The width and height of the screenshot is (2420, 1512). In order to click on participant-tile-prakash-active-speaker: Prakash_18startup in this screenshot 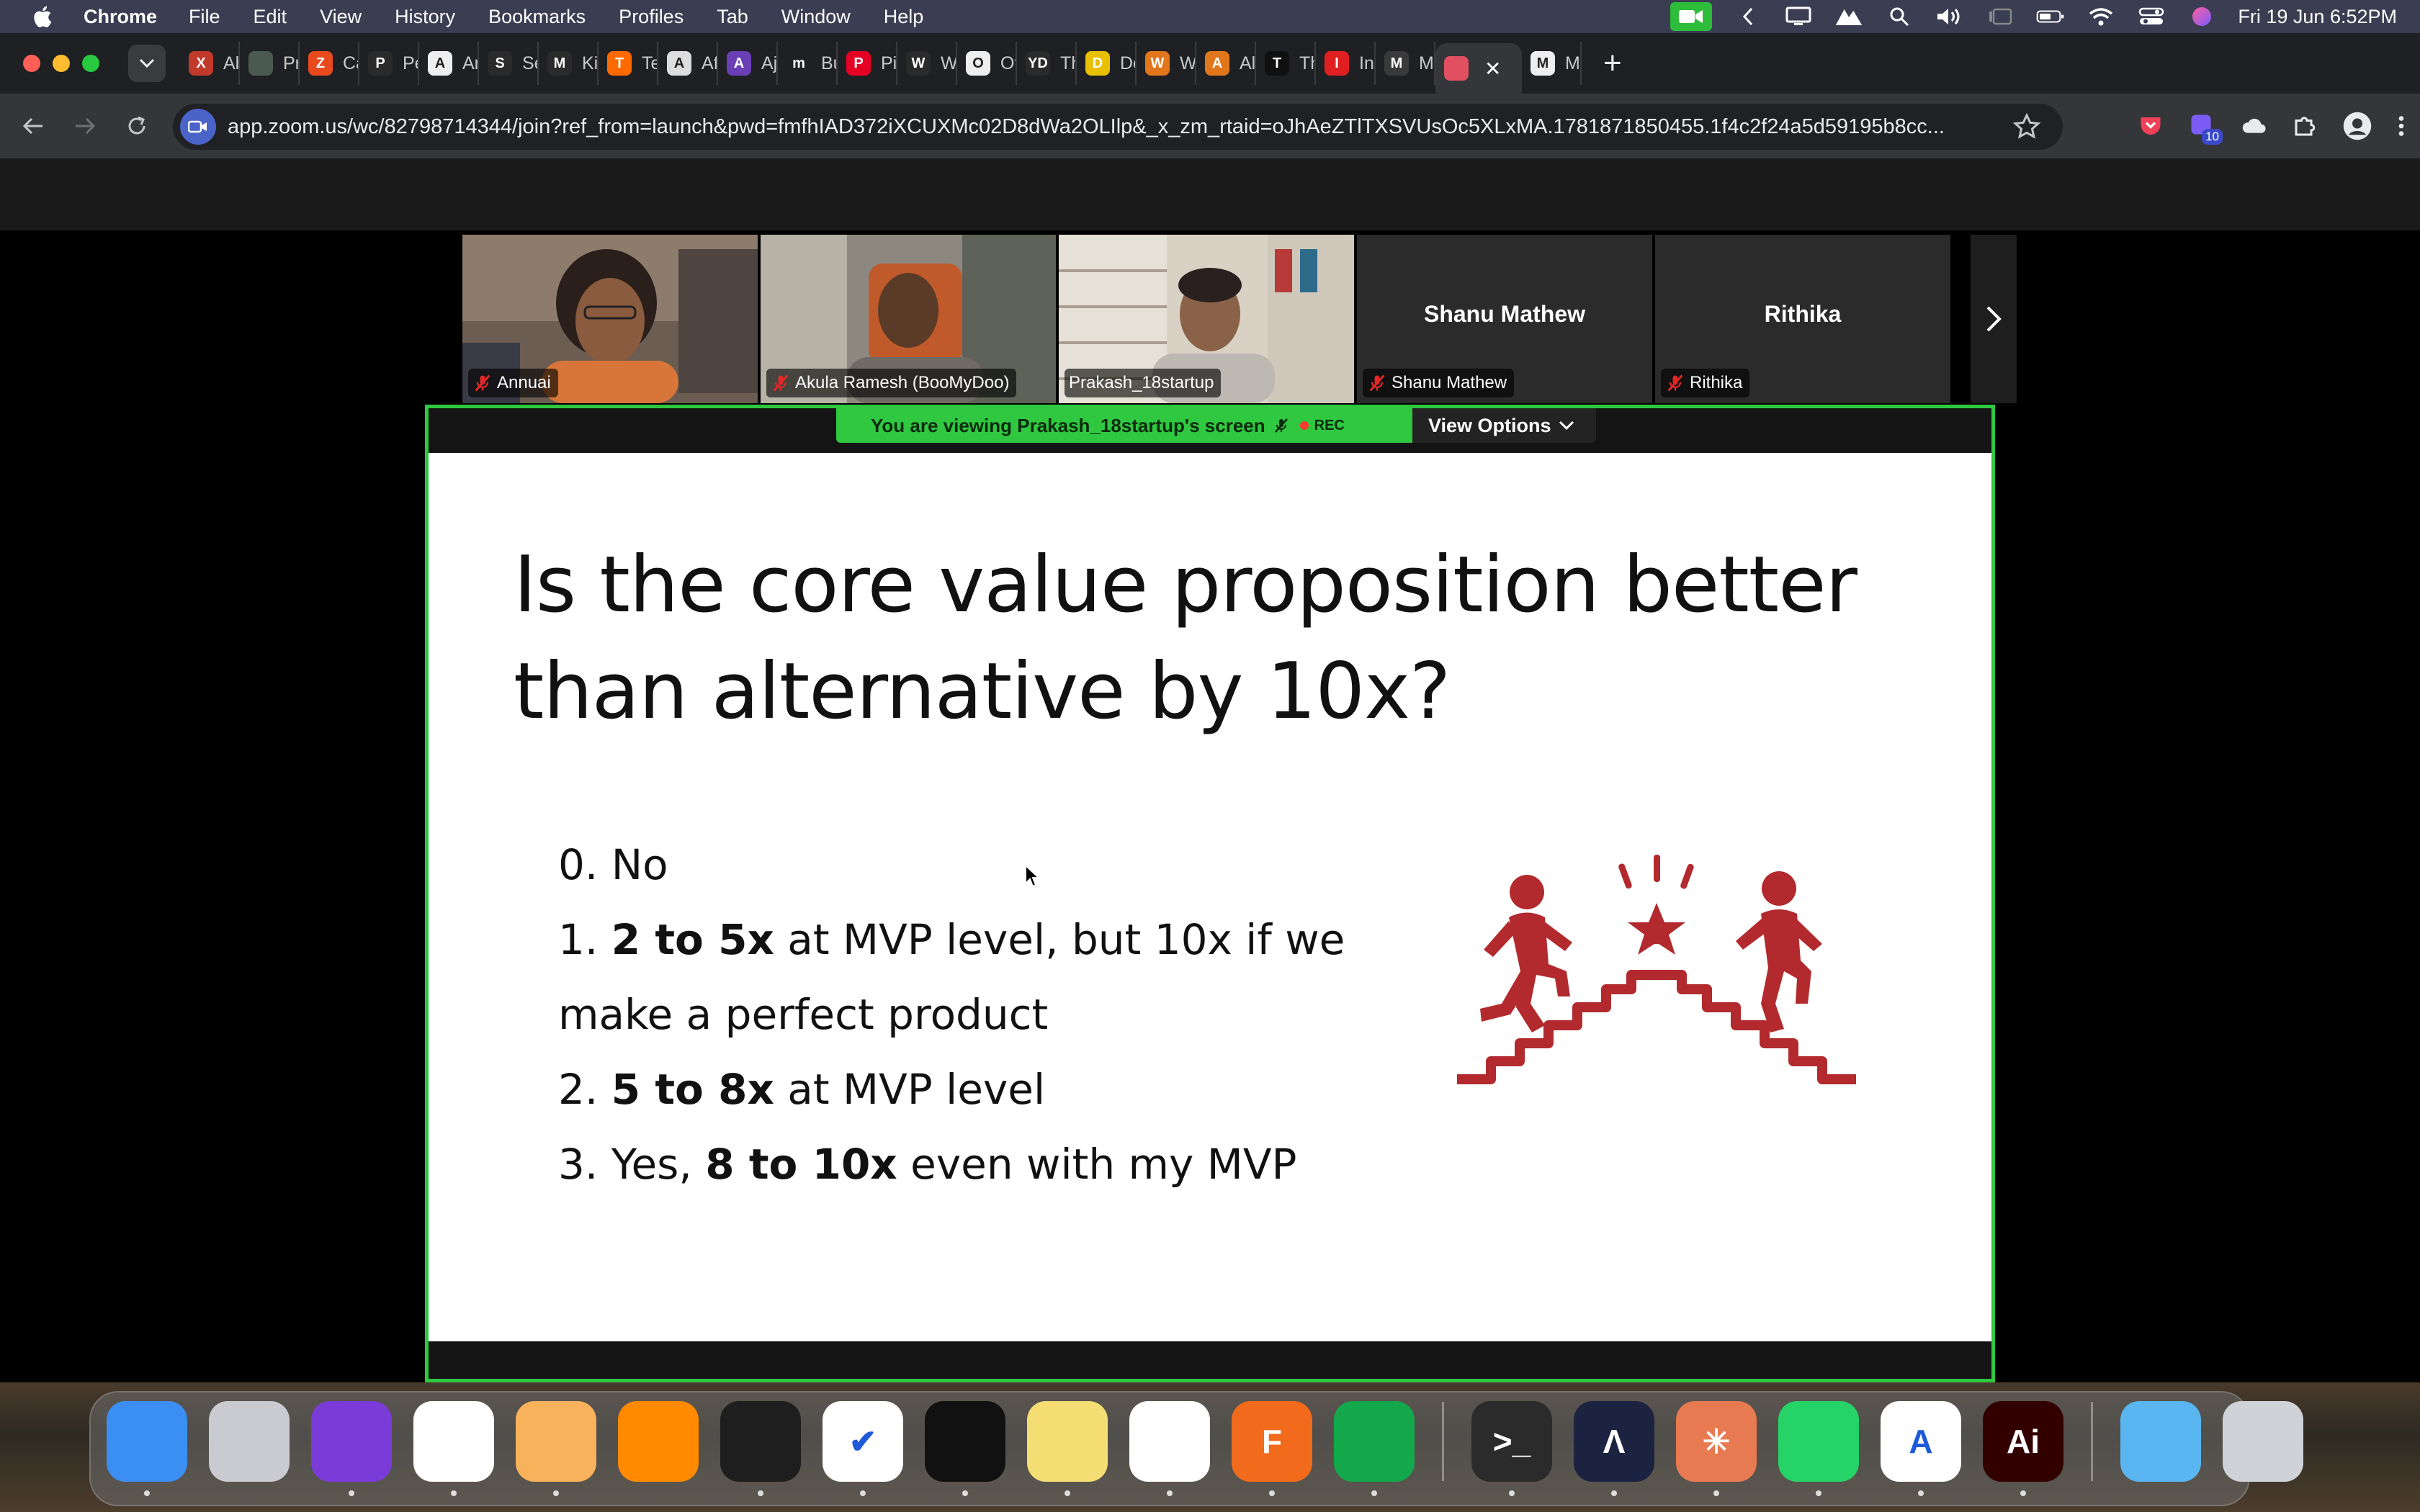, I will do `click(1206, 319)`.